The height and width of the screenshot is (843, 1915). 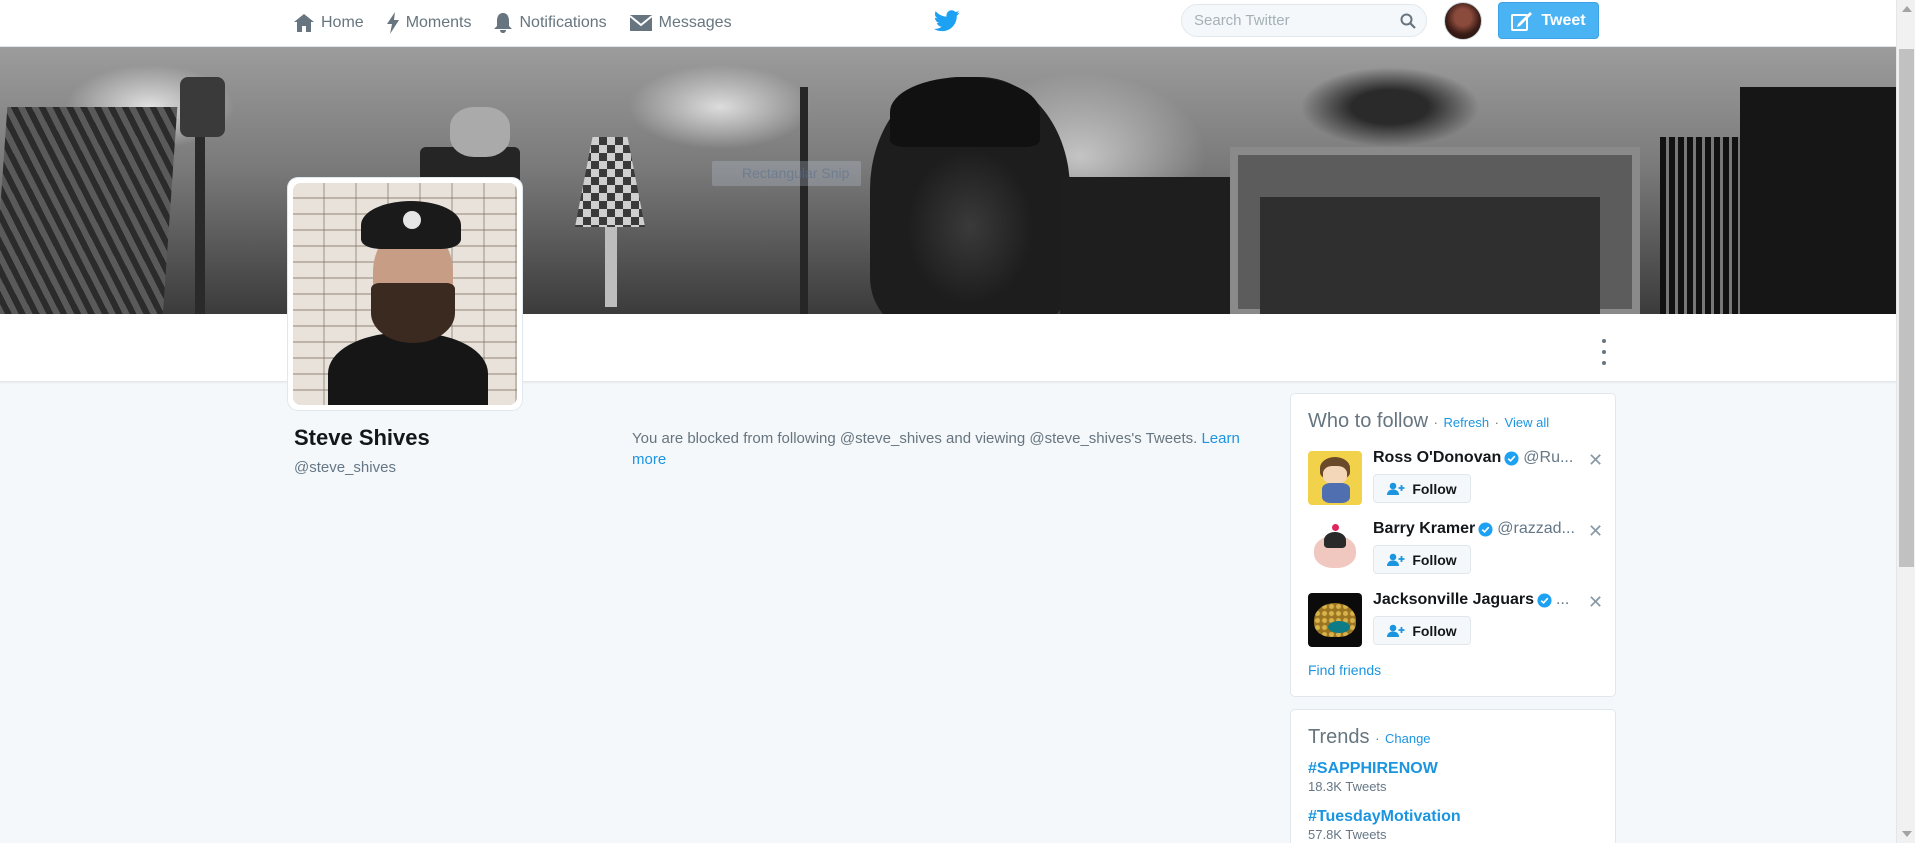 What do you see at coordinates (503, 23) in the screenshot?
I see `bell-icon` at bounding box center [503, 23].